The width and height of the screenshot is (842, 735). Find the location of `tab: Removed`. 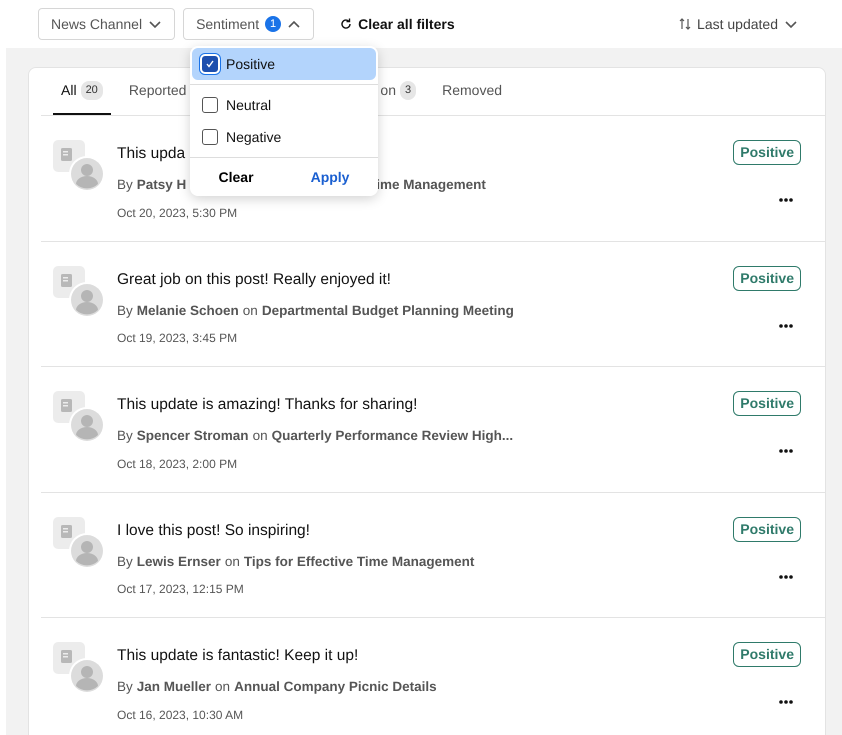

tab: Removed is located at coordinates (472, 91).